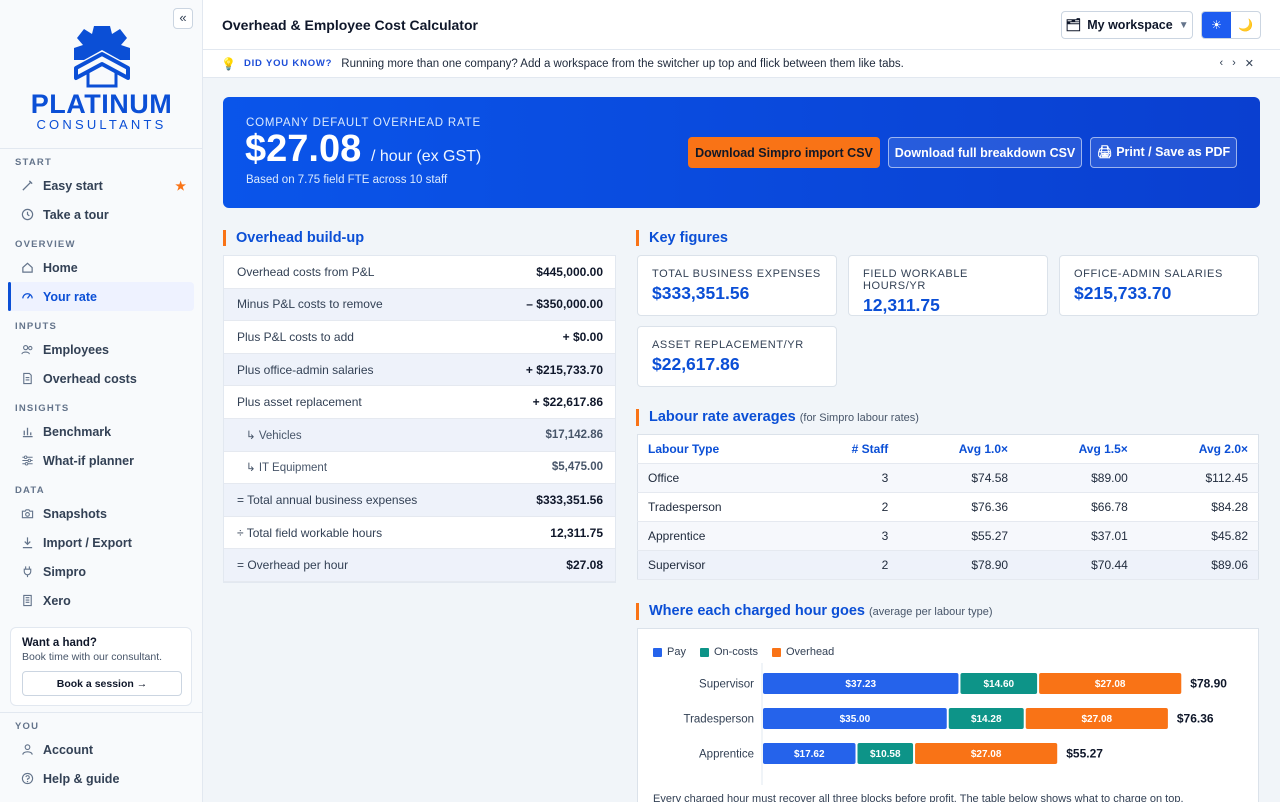  What do you see at coordinates (101, 513) in the screenshot?
I see `sidebar-item-snapshots: Snapshots` at bounding box center [101, 513].